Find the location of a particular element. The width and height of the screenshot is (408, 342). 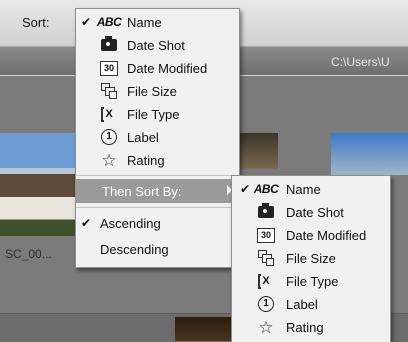

then-sort-by-date-modified-item: 30 Date Modified is located at coordinates (311, 235).